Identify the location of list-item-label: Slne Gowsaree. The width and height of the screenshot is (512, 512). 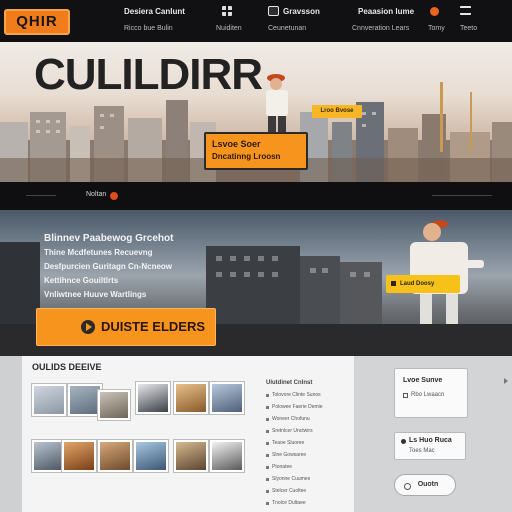
(289, 455).